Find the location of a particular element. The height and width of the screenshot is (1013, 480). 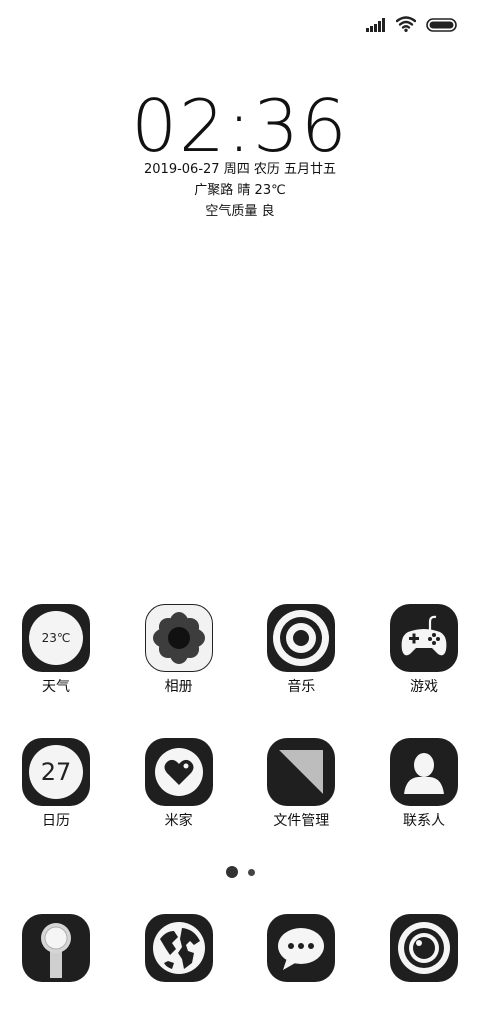

battery-icon is located at coordinates (442, 26).